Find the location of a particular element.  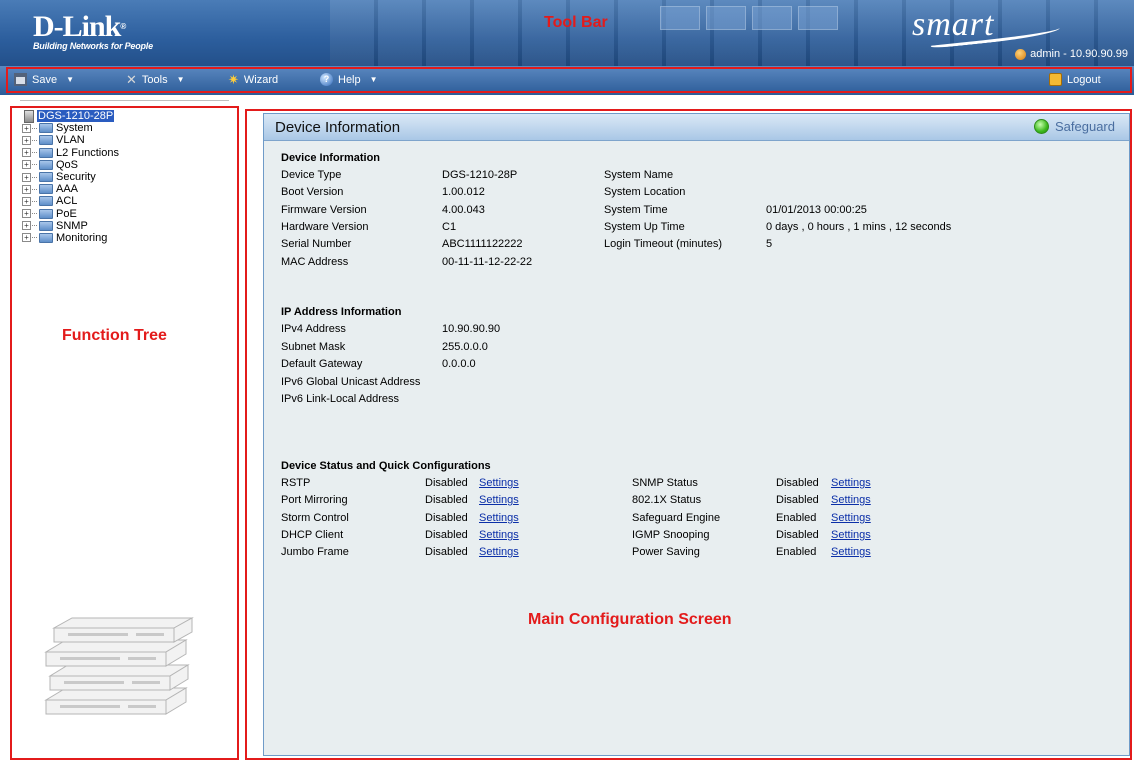

storm-control-settings-link: Settings is located at coordinates (499, 518).